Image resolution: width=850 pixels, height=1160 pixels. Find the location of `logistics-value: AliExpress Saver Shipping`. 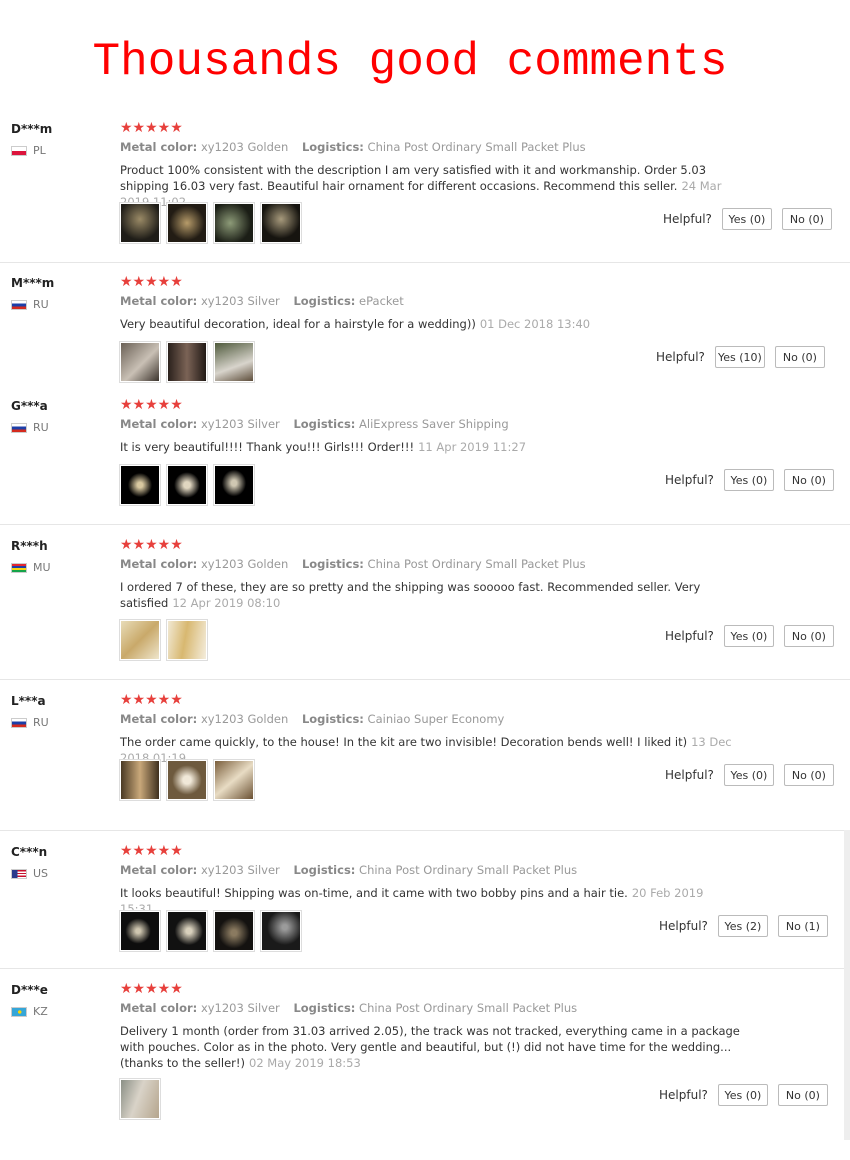

logistics-value: AliExpress Saver Shipping is located at coordinates (434, 424).